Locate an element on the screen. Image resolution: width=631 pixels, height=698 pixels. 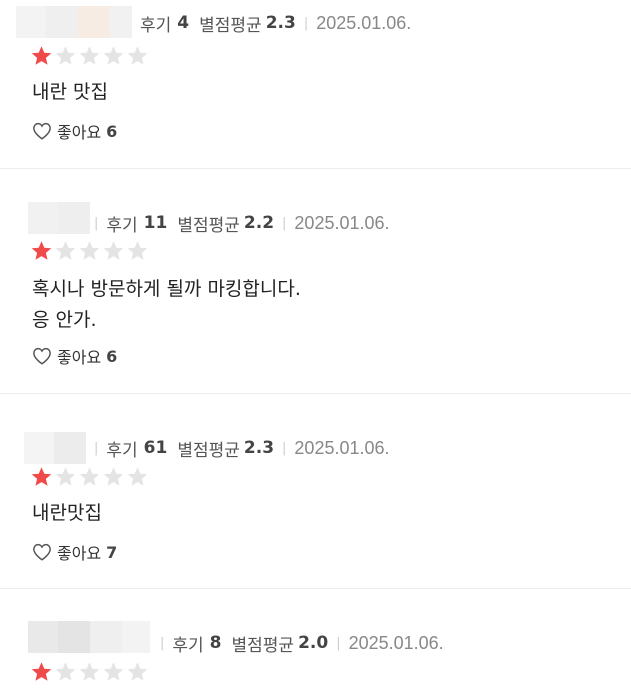
rating-avg-value: 2.2 is located at coordinates (259, 223).